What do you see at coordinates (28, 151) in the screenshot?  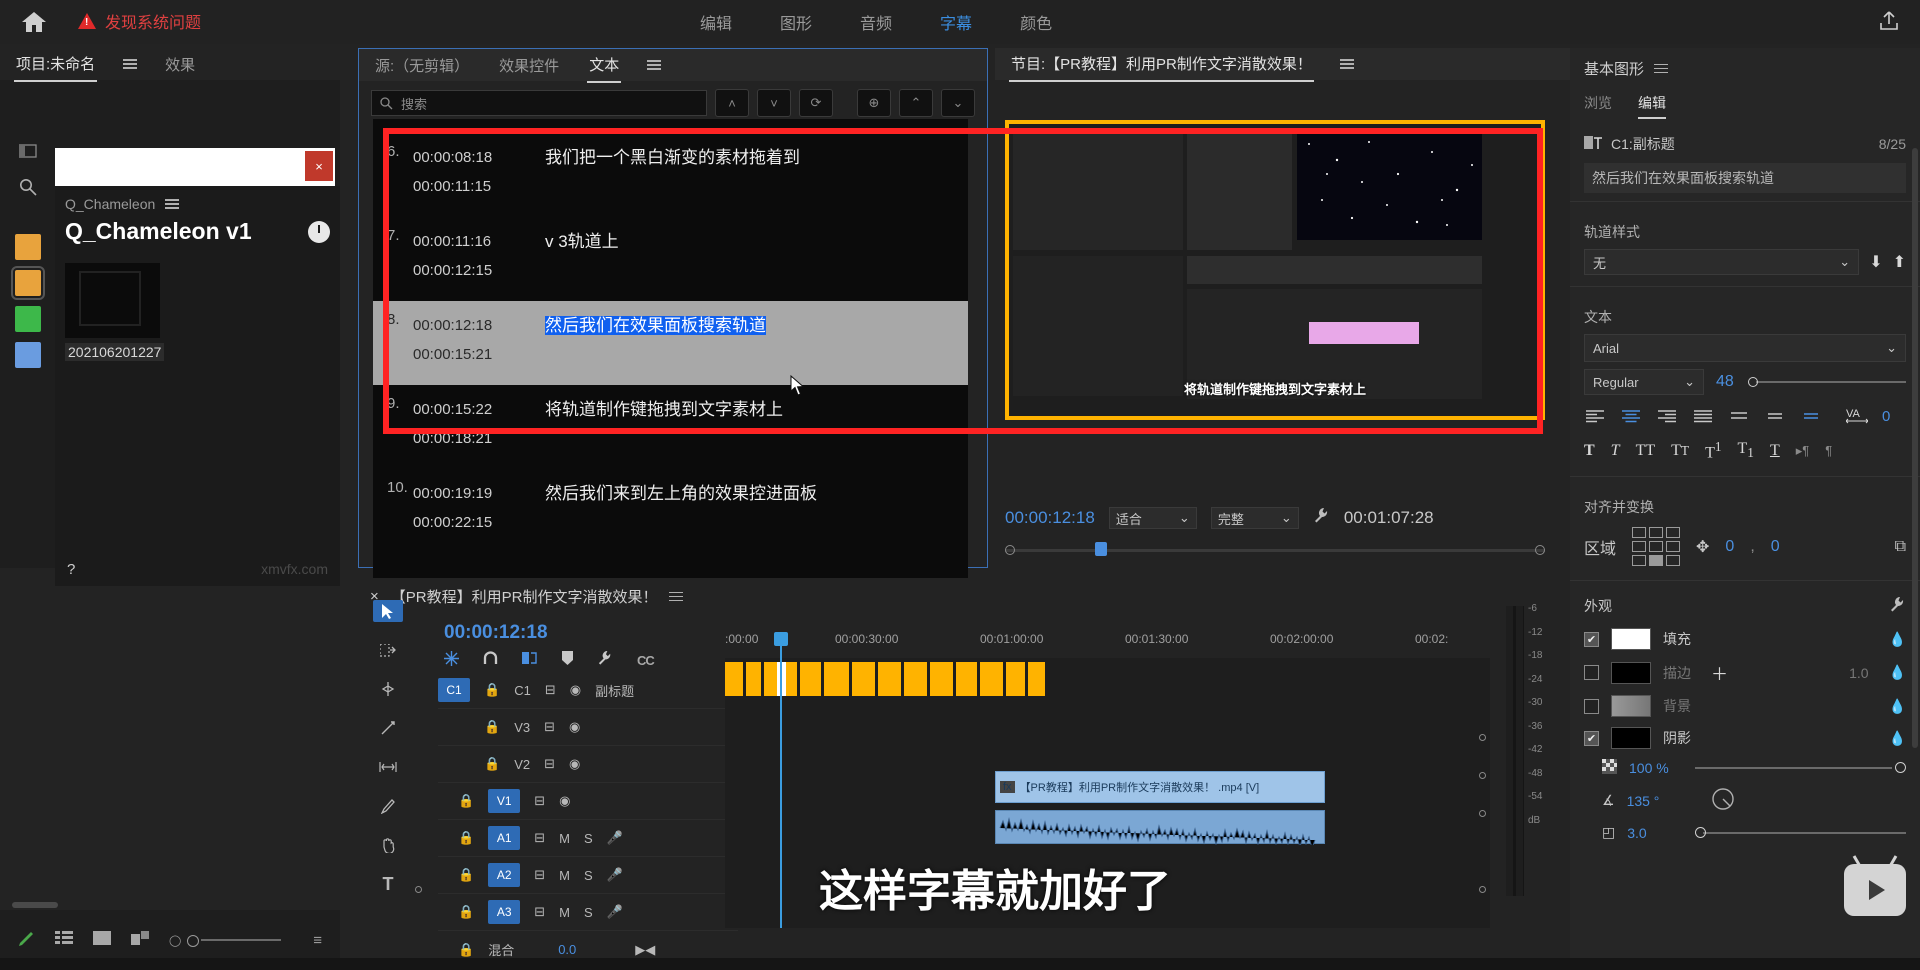 I see `list-view-icon` at bounding box center [28, 151].